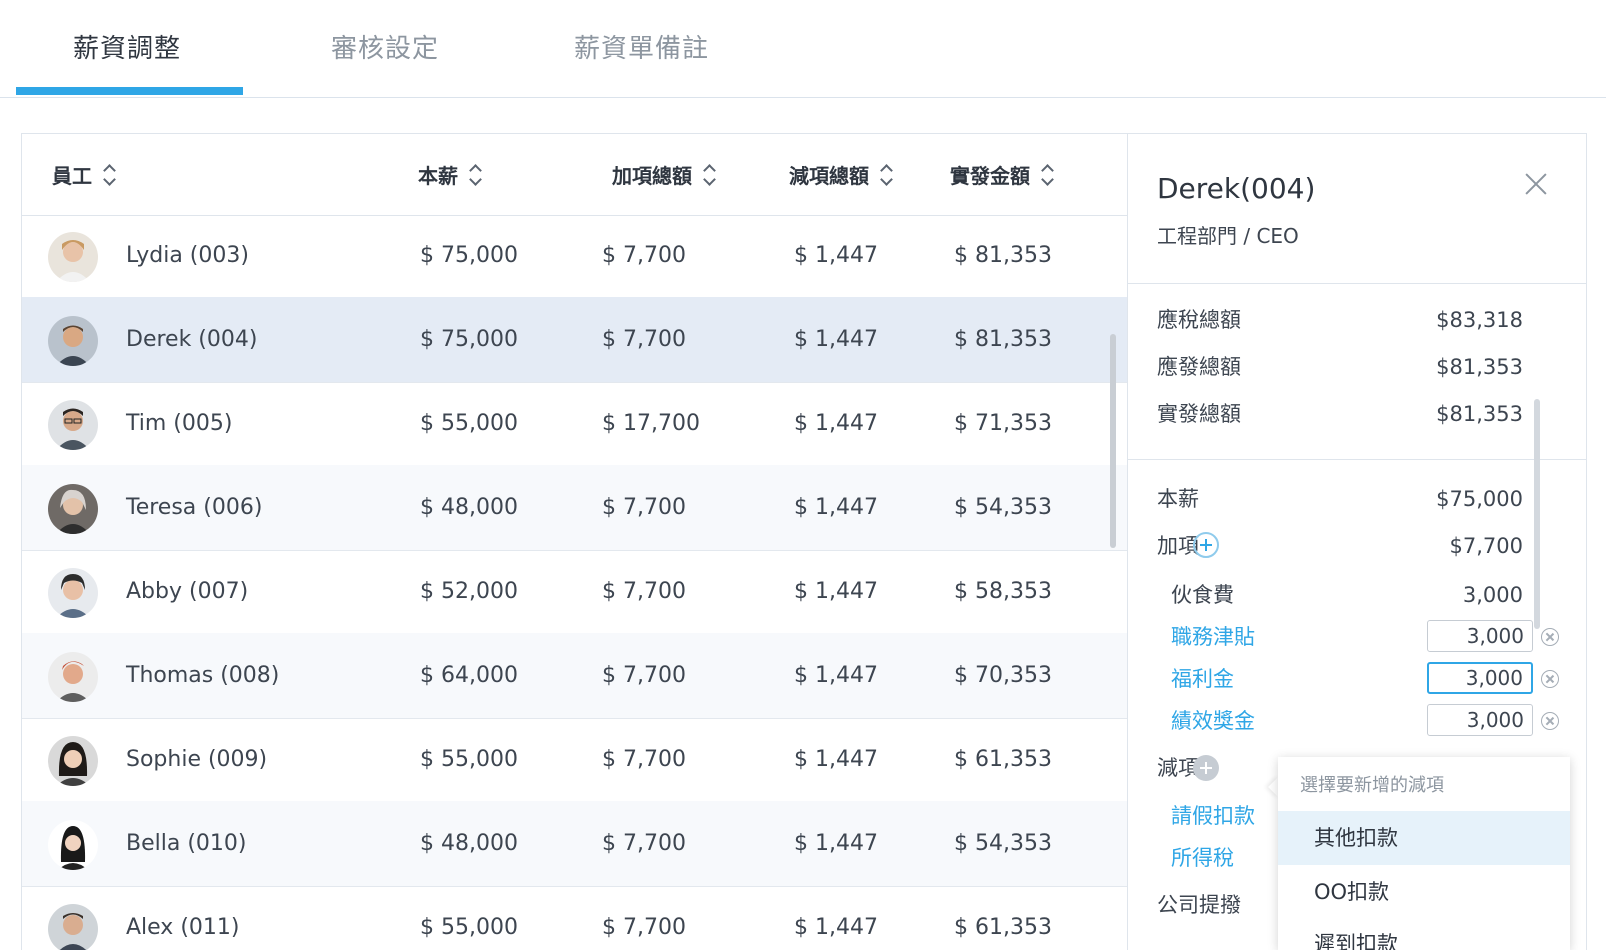  What do you see at coordinates (1206, 768) in the screenshot?
I see `add-deduction-plus-icon` at bounding box center [1206, 768].